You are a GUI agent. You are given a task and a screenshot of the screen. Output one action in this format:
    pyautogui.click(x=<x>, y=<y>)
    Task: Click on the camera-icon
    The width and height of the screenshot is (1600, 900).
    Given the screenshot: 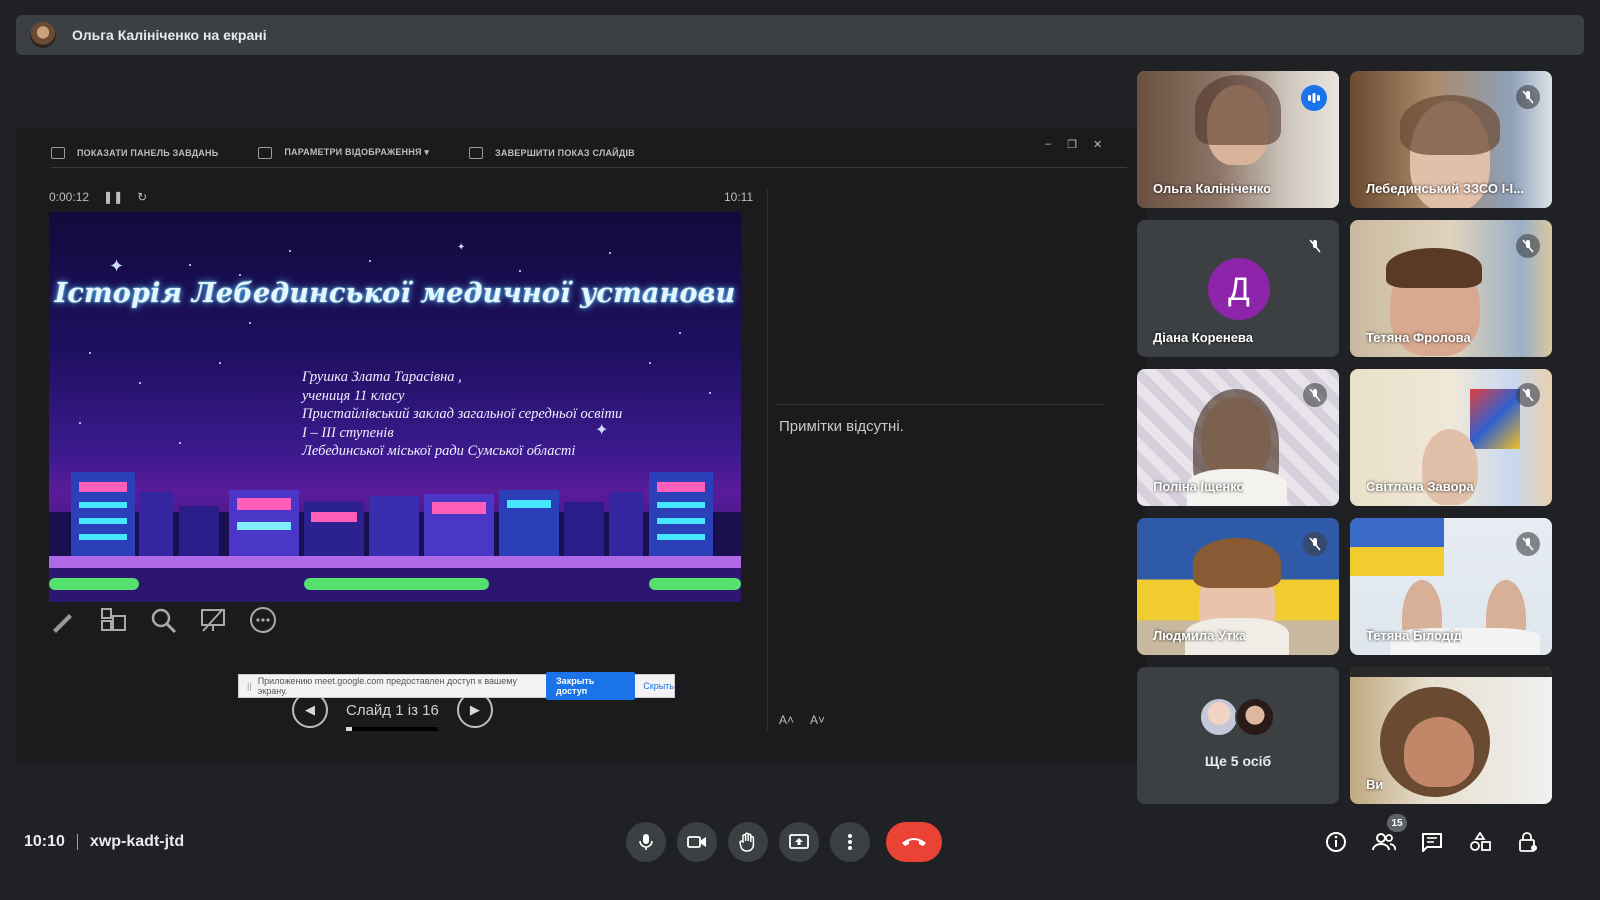 What is the action you would take?
    pyautogui.click(x=696, y=842)
    